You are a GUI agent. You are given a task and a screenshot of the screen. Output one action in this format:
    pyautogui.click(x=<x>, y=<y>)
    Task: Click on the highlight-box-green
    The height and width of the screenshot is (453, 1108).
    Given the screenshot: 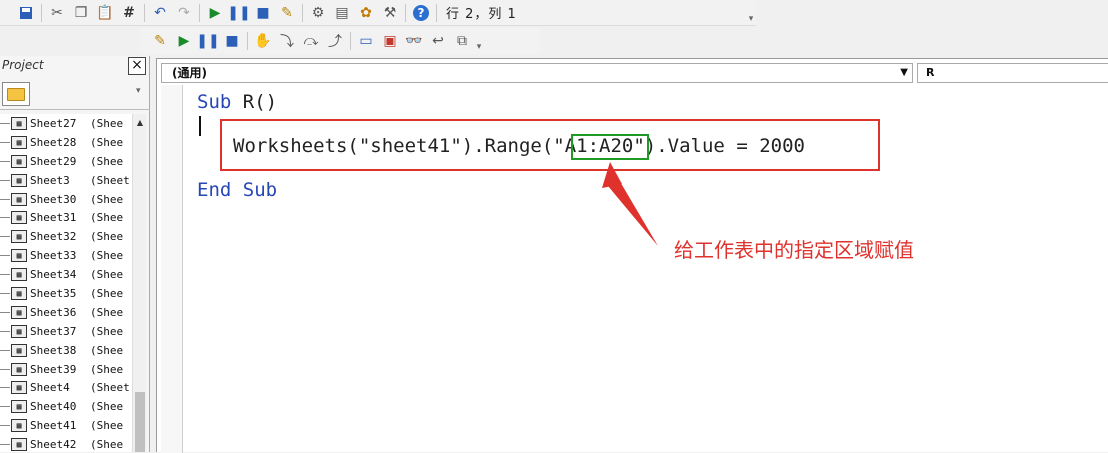 What is the action you would take?
    pyautogui.click(x=610, y=147)
    